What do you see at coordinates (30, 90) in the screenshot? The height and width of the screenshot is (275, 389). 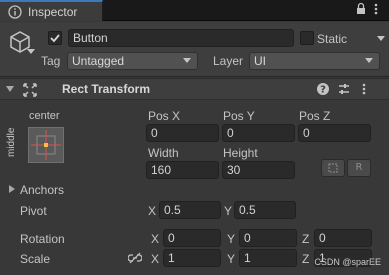 I see `rect-transform-icon` at bounding box center [30, 90].